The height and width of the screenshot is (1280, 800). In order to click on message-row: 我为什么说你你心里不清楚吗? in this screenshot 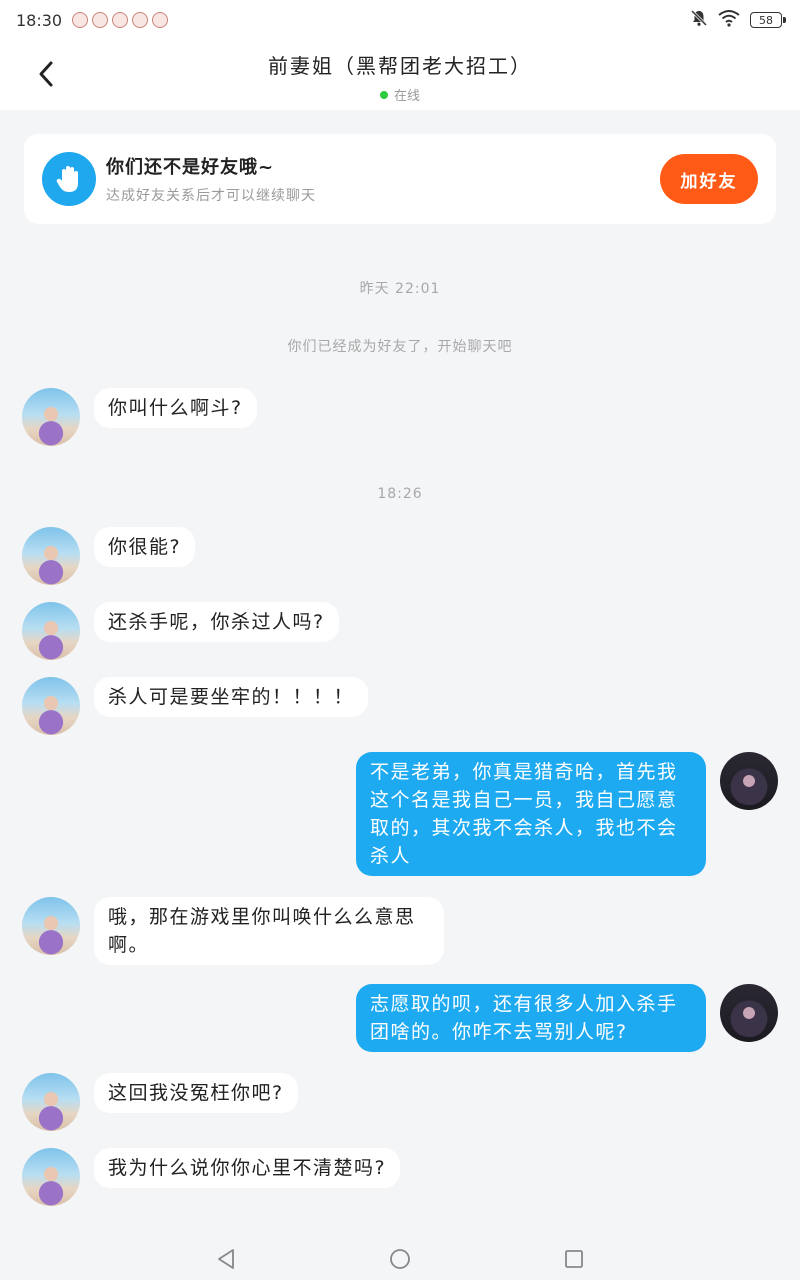, I will do `click(211, 1177)`.